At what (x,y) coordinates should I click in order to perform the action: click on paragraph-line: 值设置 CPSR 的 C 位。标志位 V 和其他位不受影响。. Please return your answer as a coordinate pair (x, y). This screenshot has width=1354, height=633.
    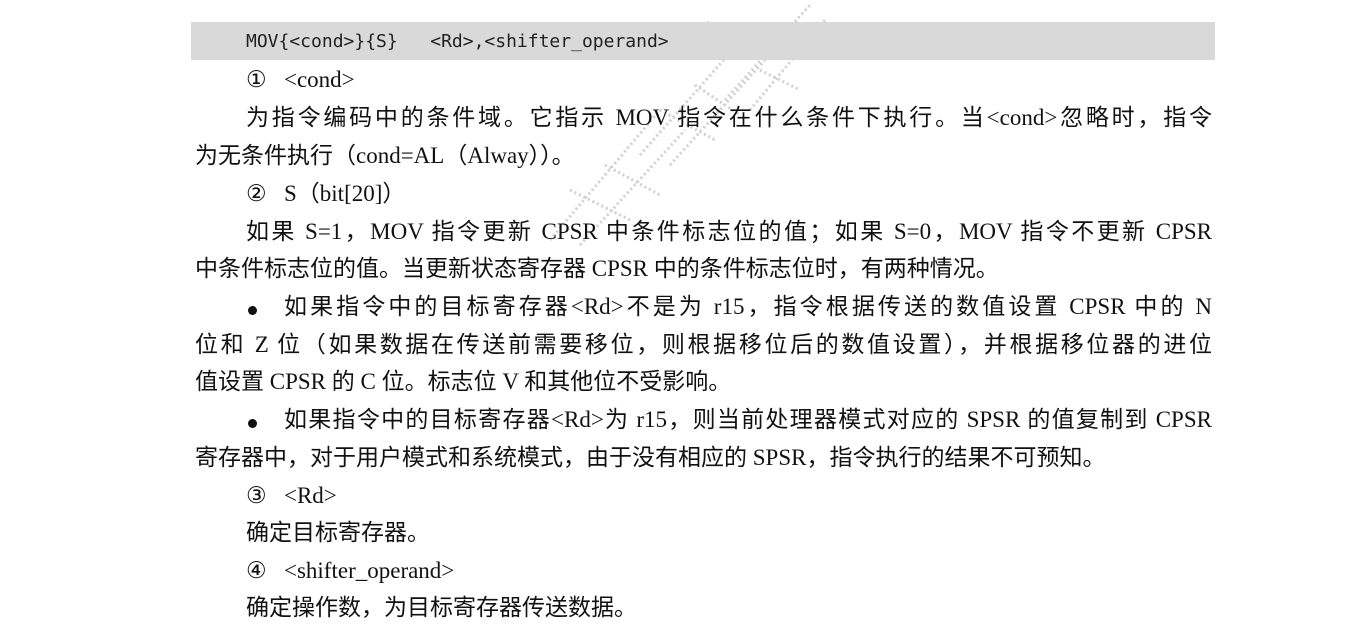
    Looking at the image, I should click on (463, 381).